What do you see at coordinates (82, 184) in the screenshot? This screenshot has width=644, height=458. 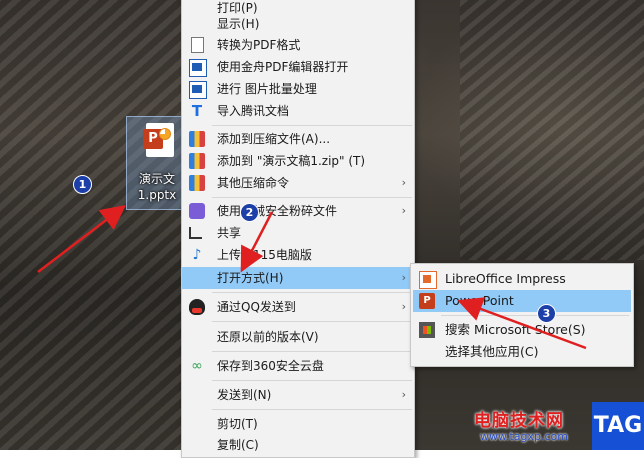 I see `step-badge-1: 1` at bounding box center [82, 184].